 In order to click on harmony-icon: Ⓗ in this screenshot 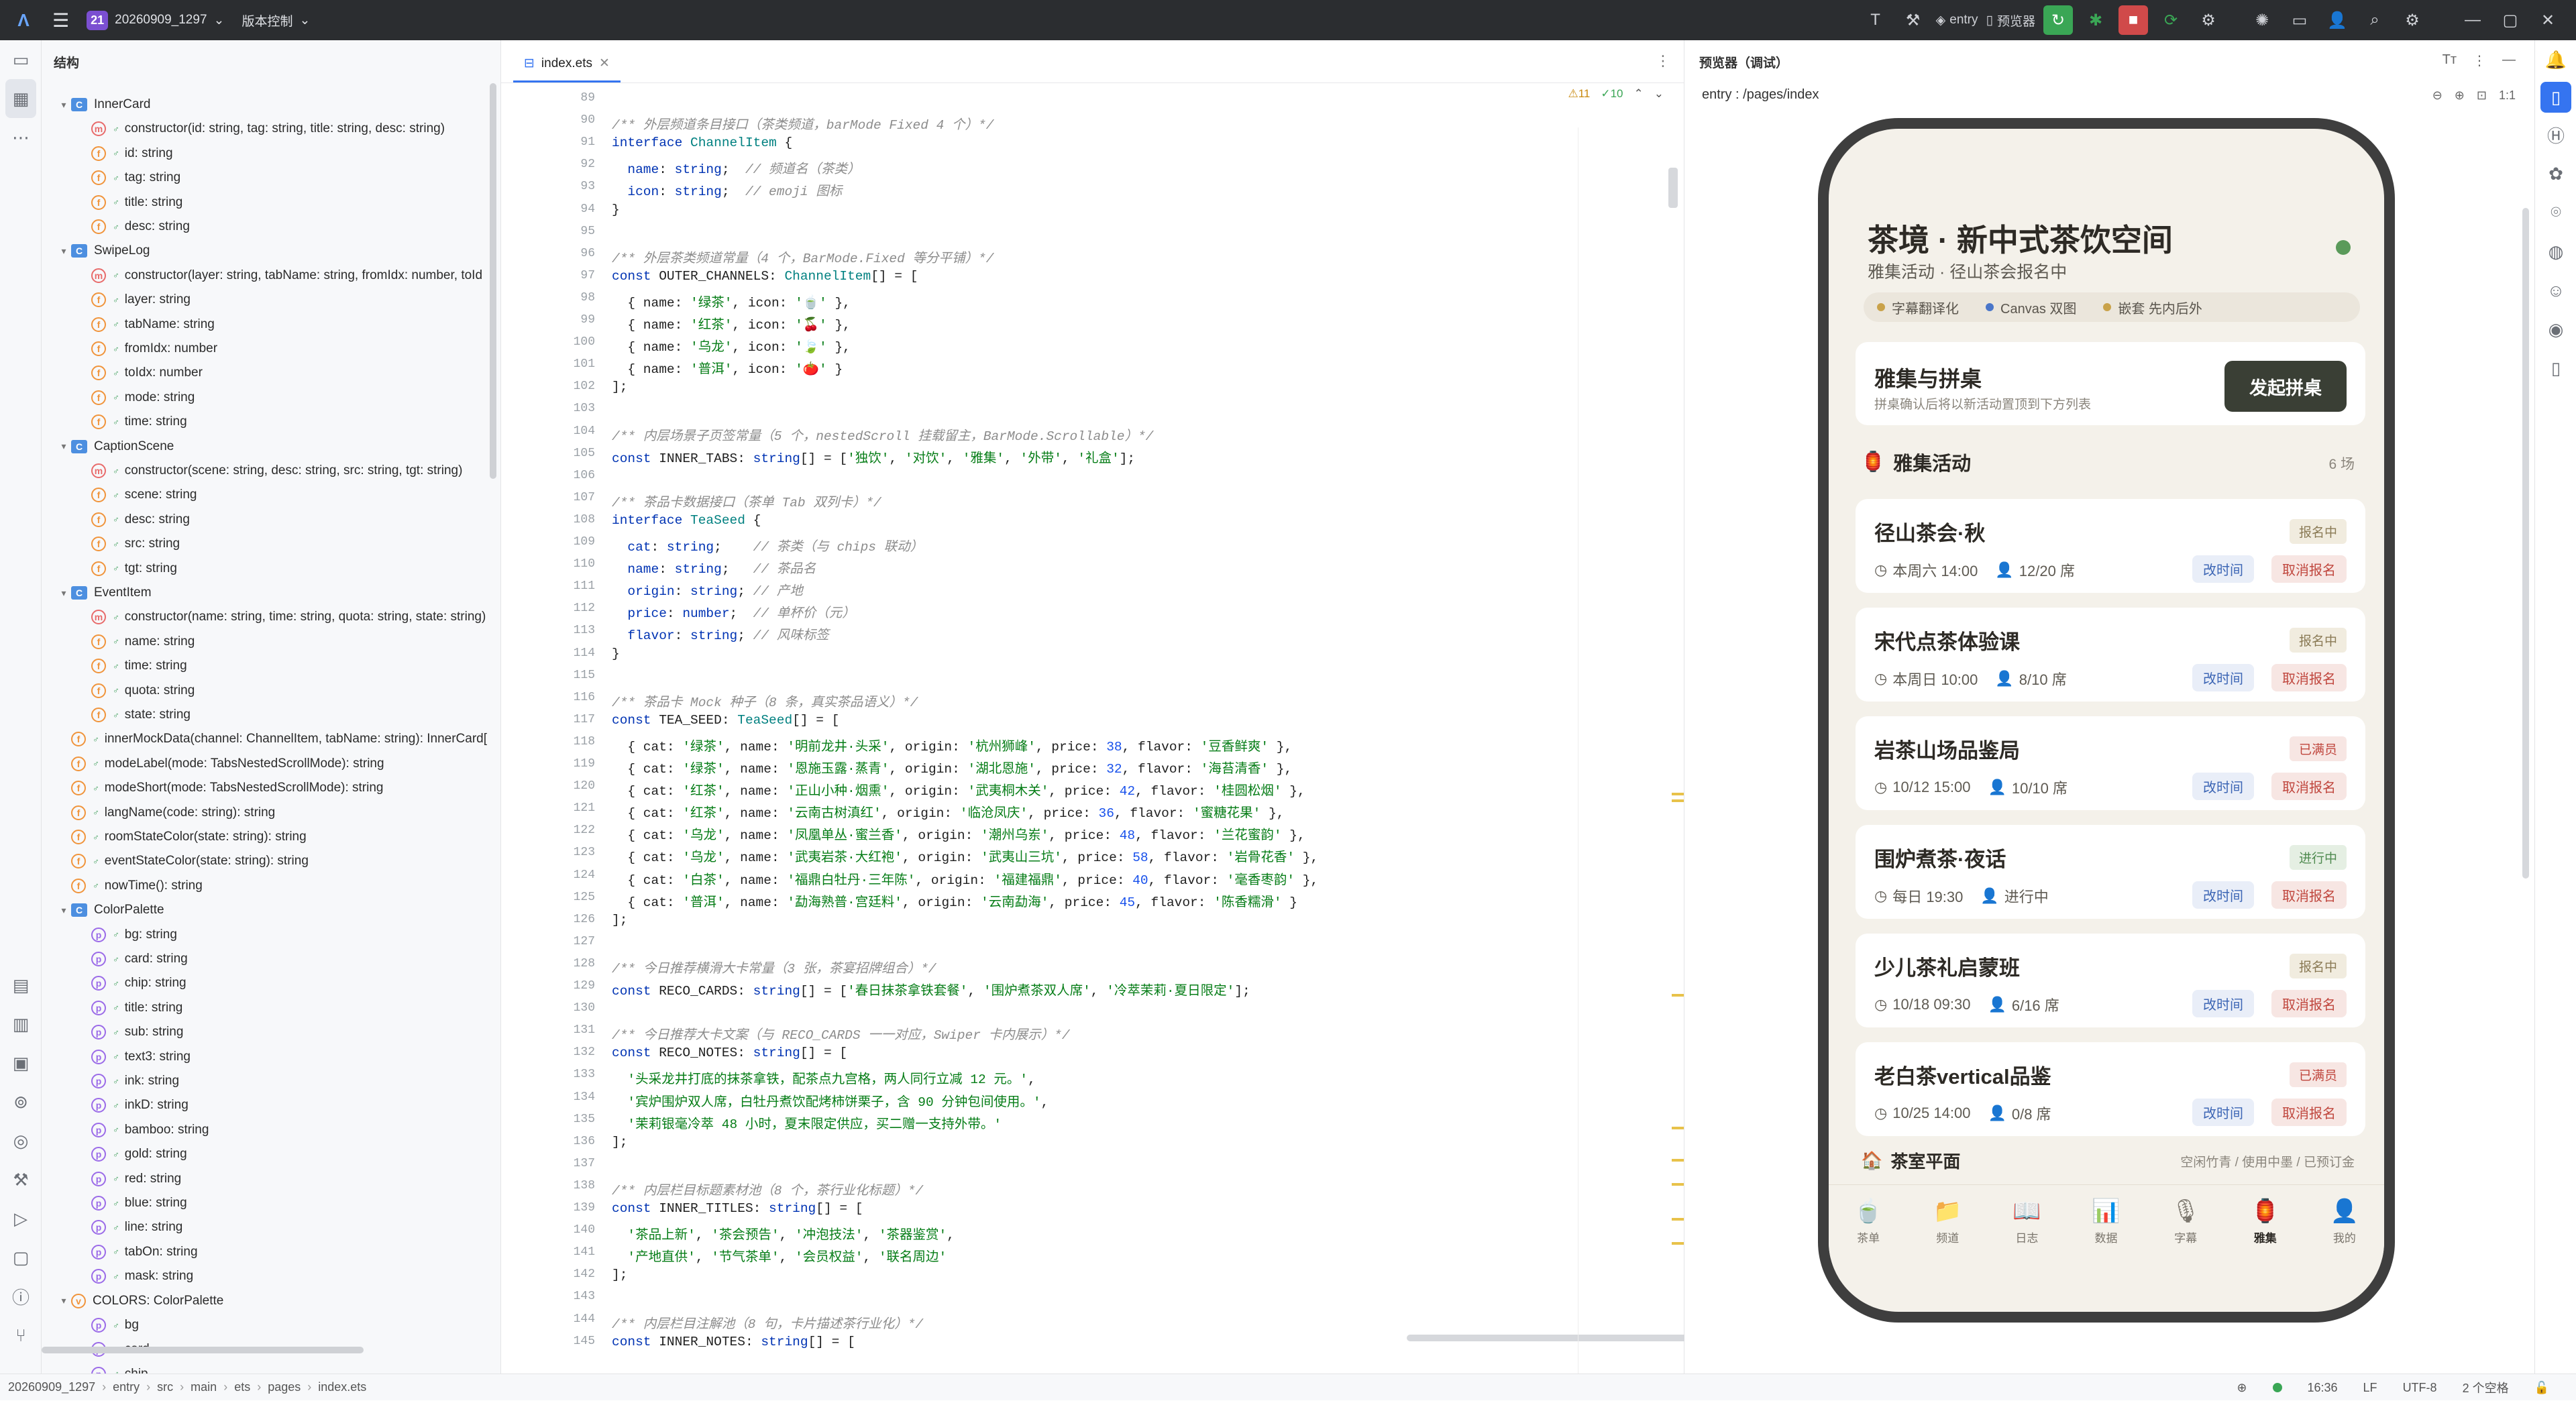, I will do `click(2555, 134)`.